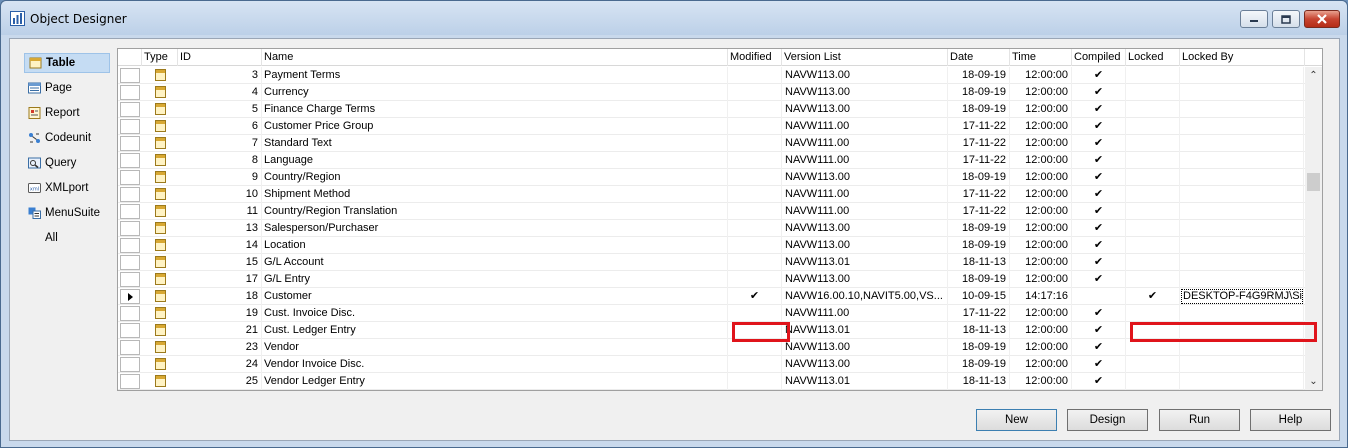  Describe the element at coordinates (720, 262) in the screenshot. I see `table-row: 15 G/L Account NAVW113.01 18-11-13 12:00:00 ✔` at that location.